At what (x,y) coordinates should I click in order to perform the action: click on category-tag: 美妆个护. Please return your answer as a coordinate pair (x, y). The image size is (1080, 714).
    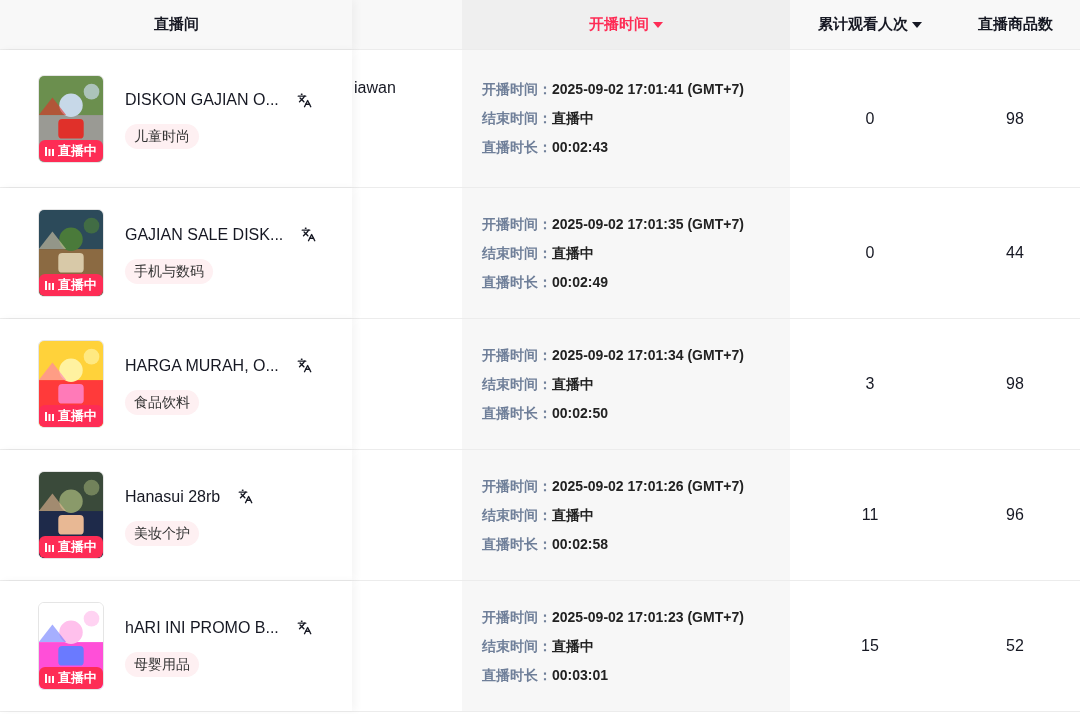
    Looking at the image, I should click on (162, 533).